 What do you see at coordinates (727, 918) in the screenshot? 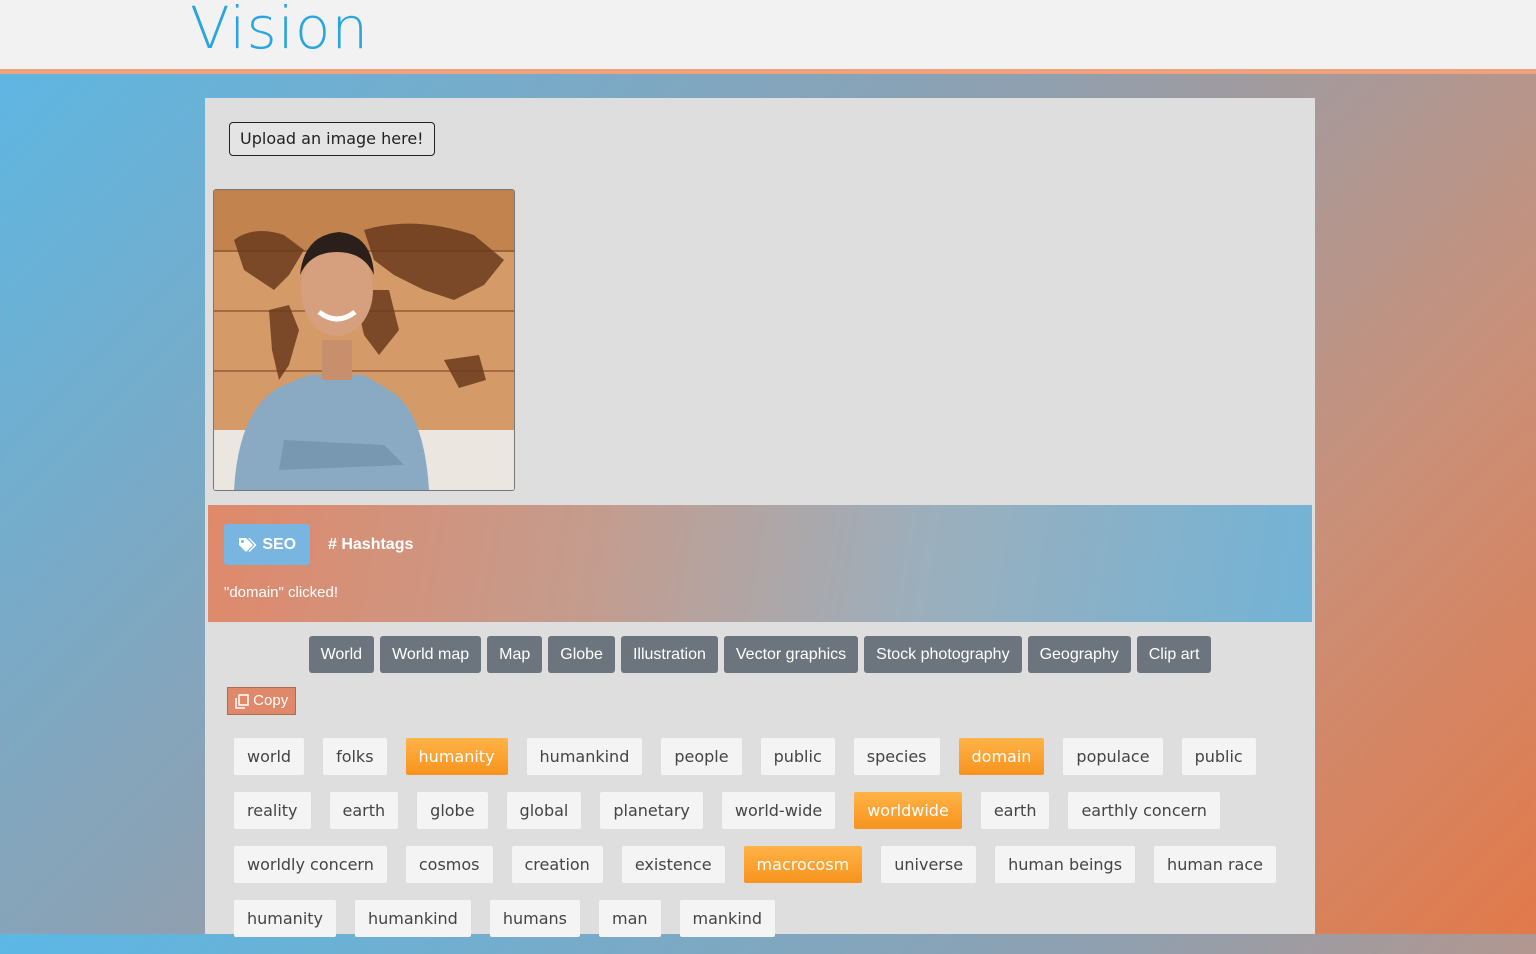
I see `keyword-tag: mankind` at bounding box center [727, 918].